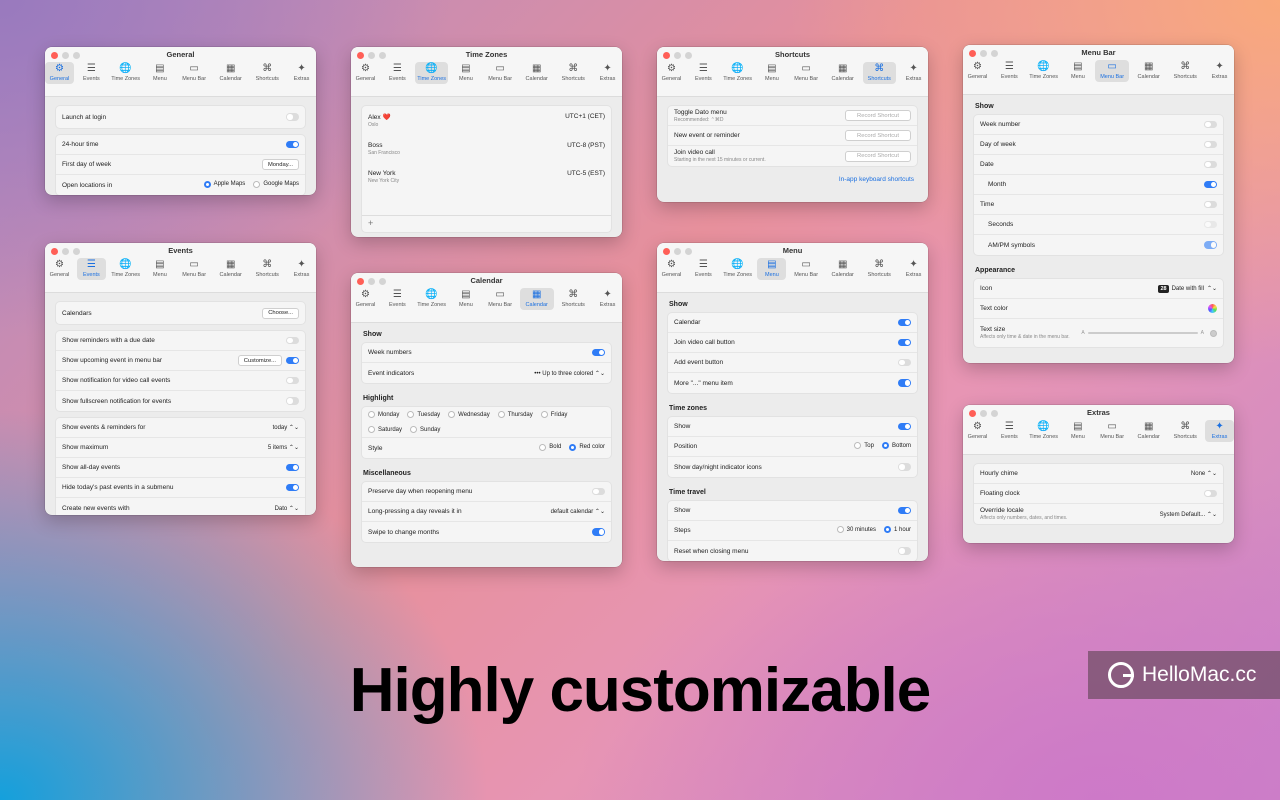 This screenshot has height=800, width=1280. I want to click on reset-size-icon, so click(1213, 333).